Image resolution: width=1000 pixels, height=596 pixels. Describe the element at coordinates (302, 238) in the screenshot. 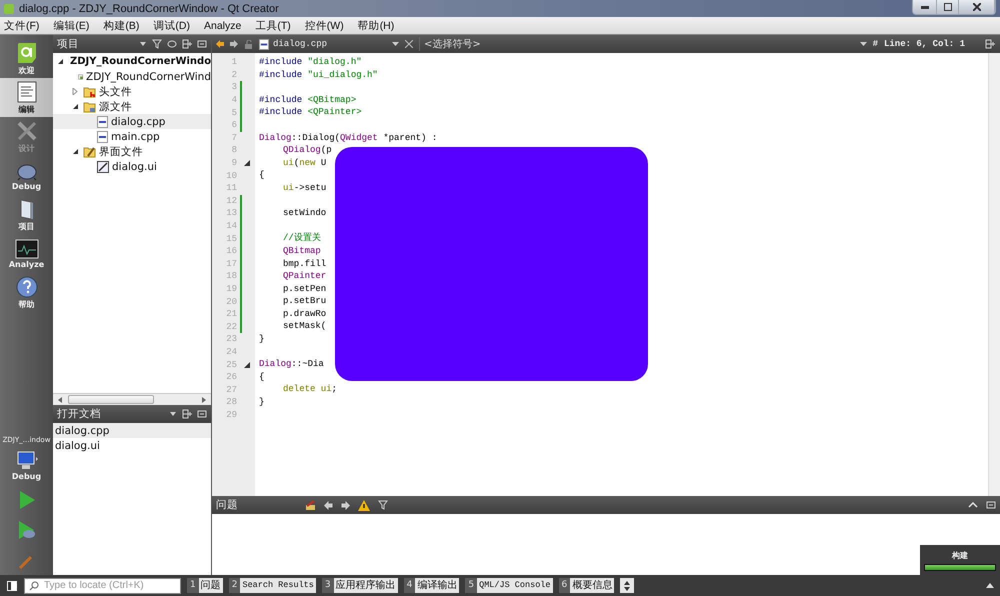

I see `code-line: //设置关` at that location.